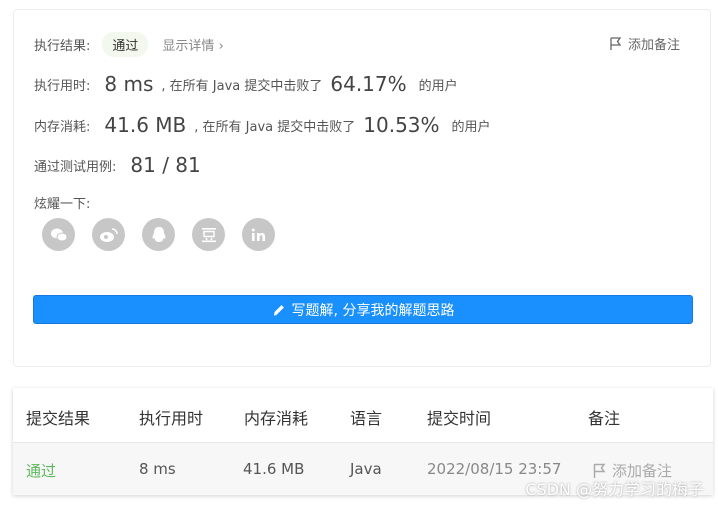  What do you see at coordinates (653, 45) in the screenshot?
I see `add-note-label: 添加备注` at bounding box center [653, 45].